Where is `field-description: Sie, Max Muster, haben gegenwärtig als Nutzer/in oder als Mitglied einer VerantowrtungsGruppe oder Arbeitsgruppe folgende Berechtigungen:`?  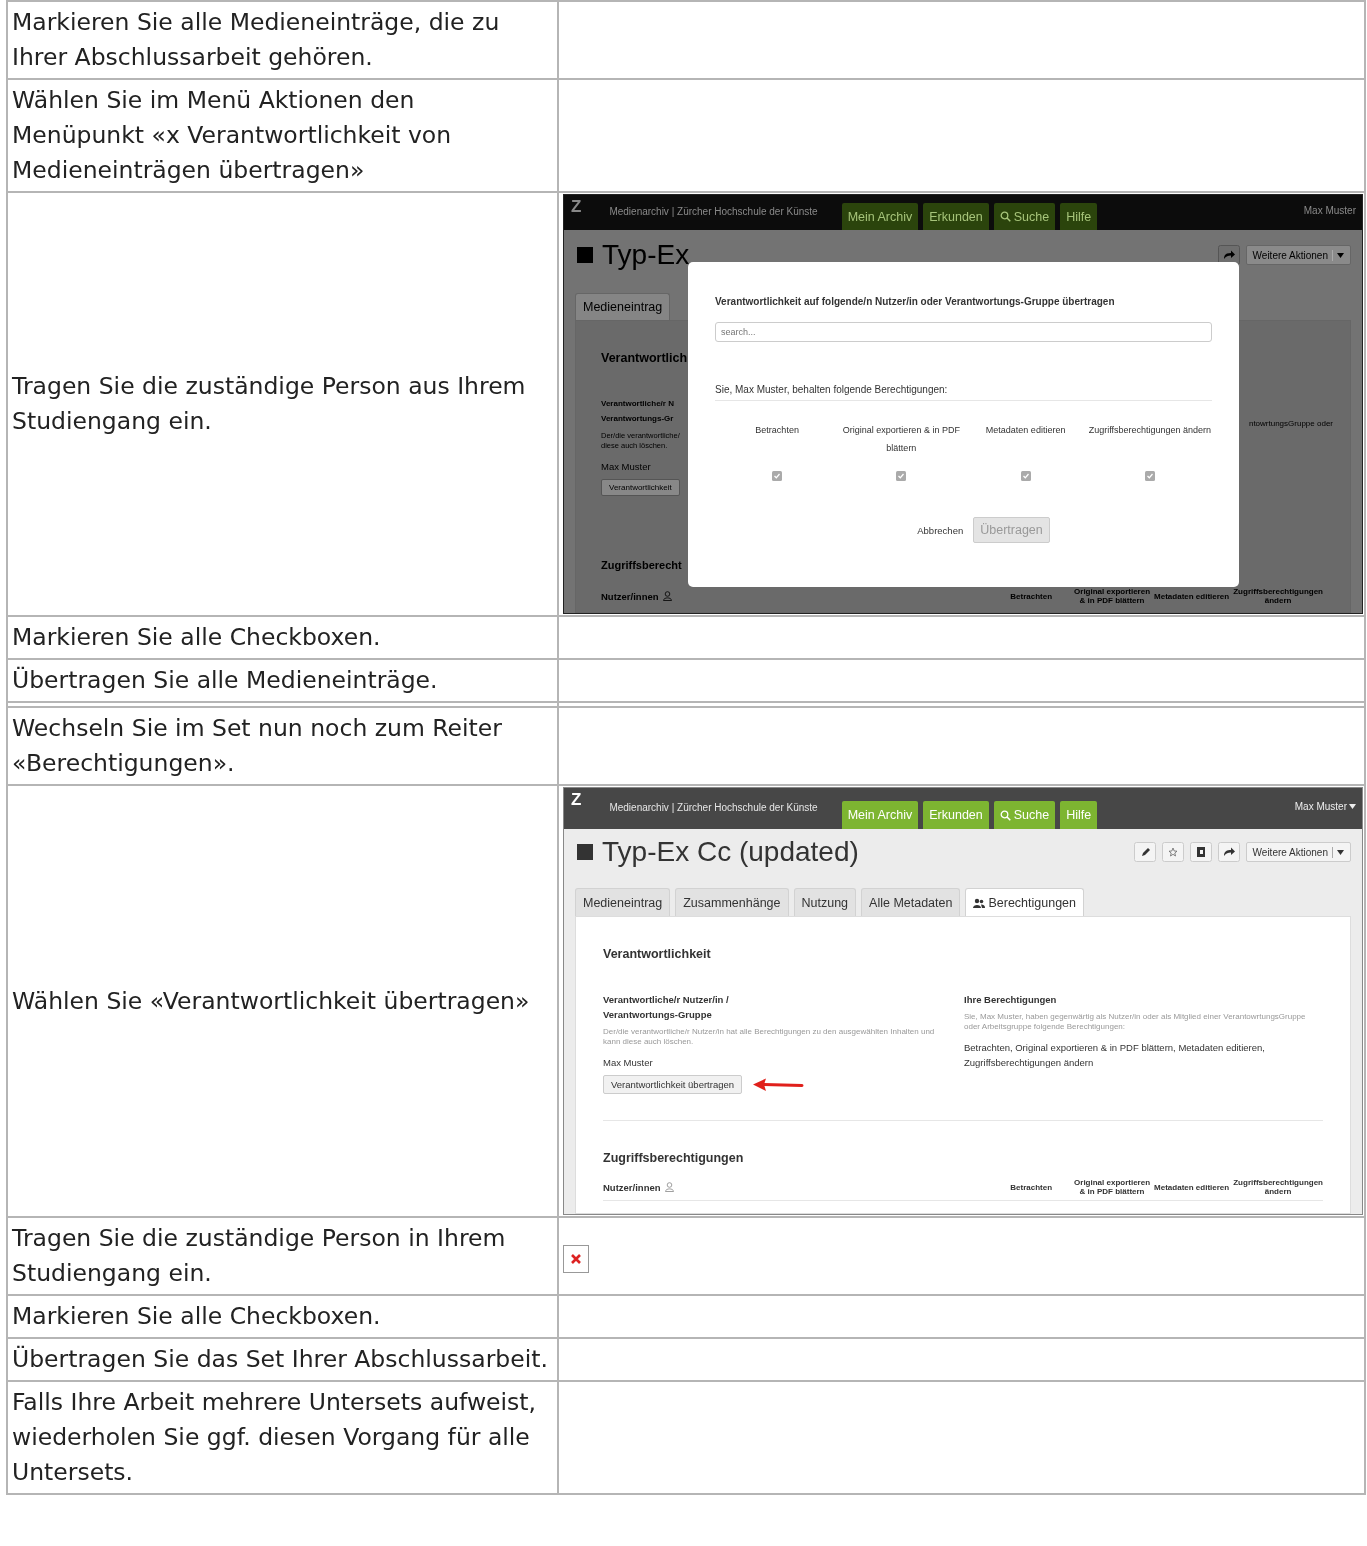
field-description: Sie, Max Muster, haben gegenwärtig als Nutzer/in oder als Mitglied einer VerantowrtungsGruppe oder Arbeitsgruppe folgende Berechtigungen: is located at coordinates (1135, 1022).